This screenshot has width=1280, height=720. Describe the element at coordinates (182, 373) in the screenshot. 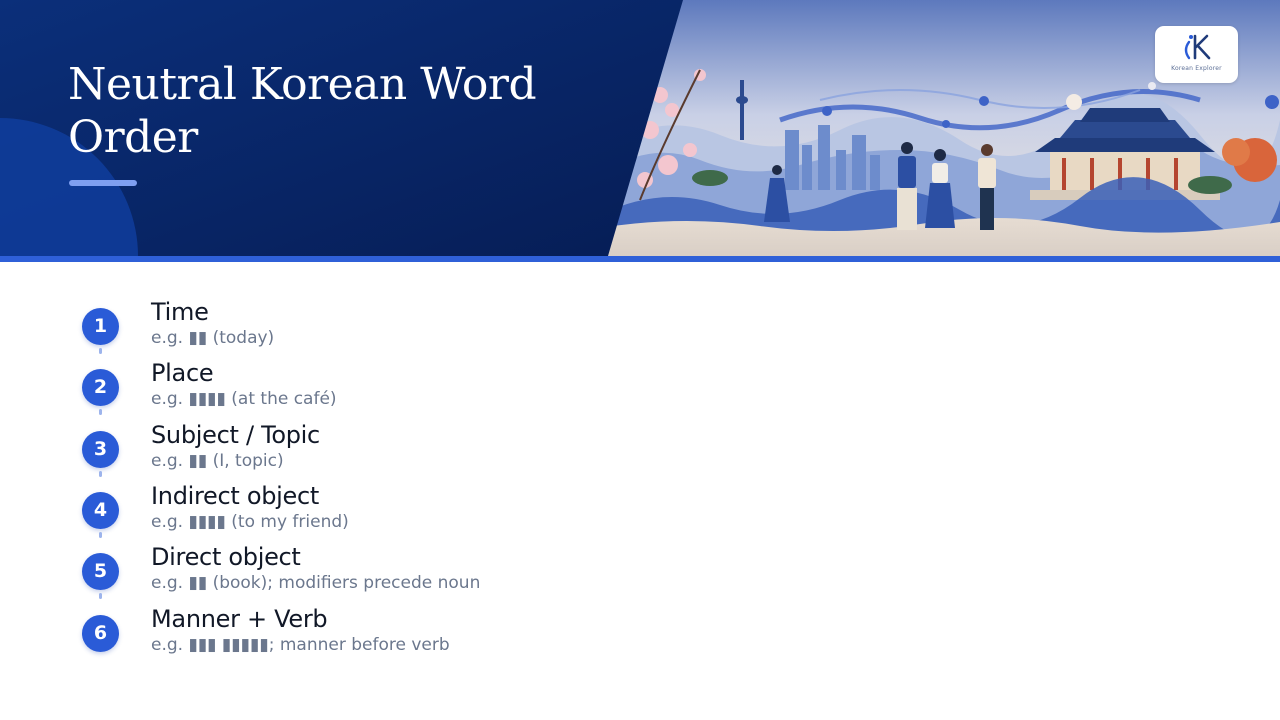

I see `step-label: Place` at that location.